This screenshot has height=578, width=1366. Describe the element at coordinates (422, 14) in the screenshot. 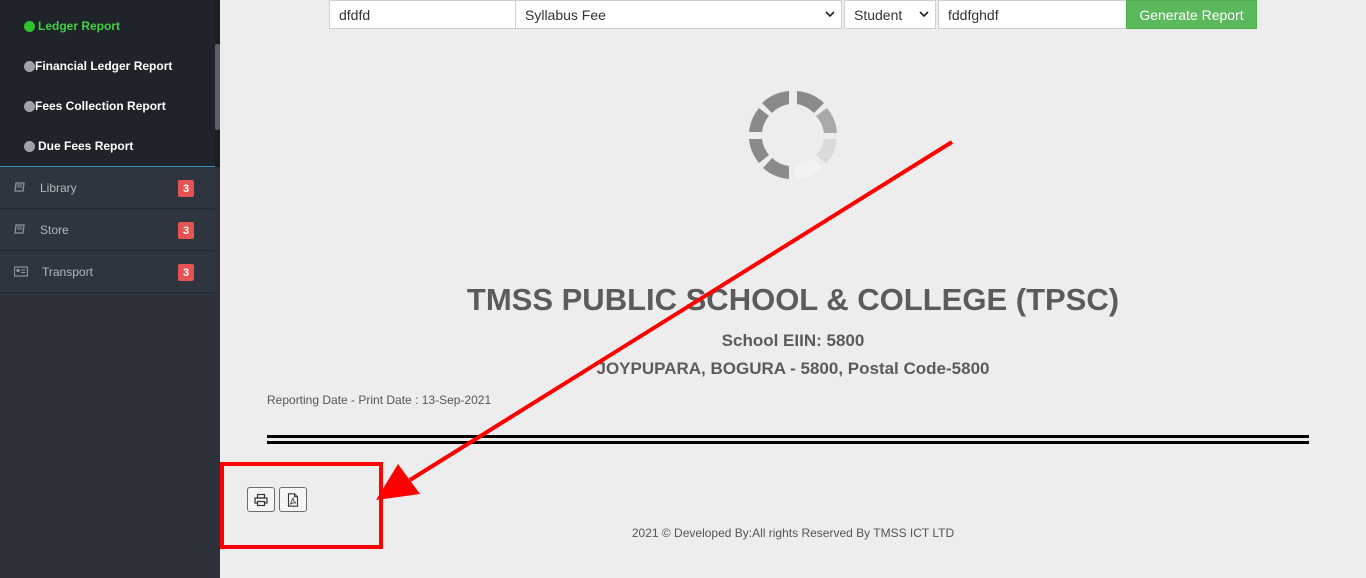

I see `filter-text-input: dfdfd` at that location.